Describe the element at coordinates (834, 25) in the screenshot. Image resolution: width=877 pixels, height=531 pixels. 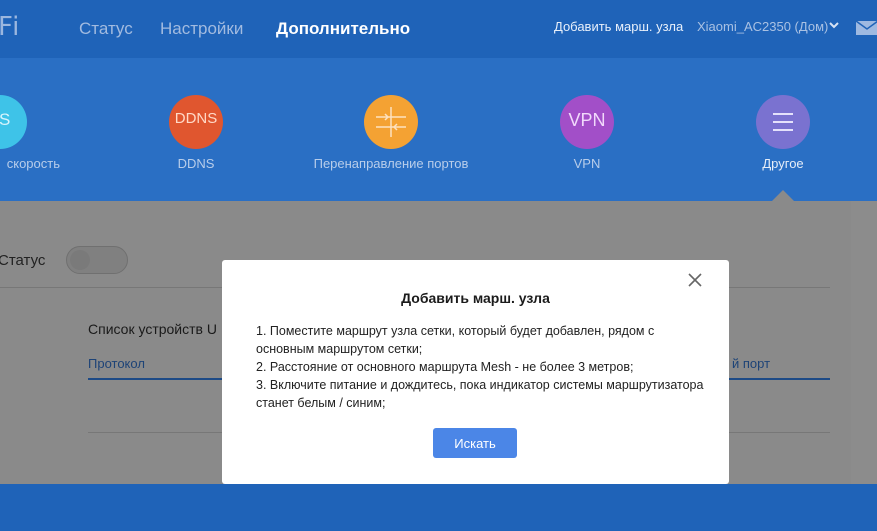
I see `chevron-down-icon` at that location.